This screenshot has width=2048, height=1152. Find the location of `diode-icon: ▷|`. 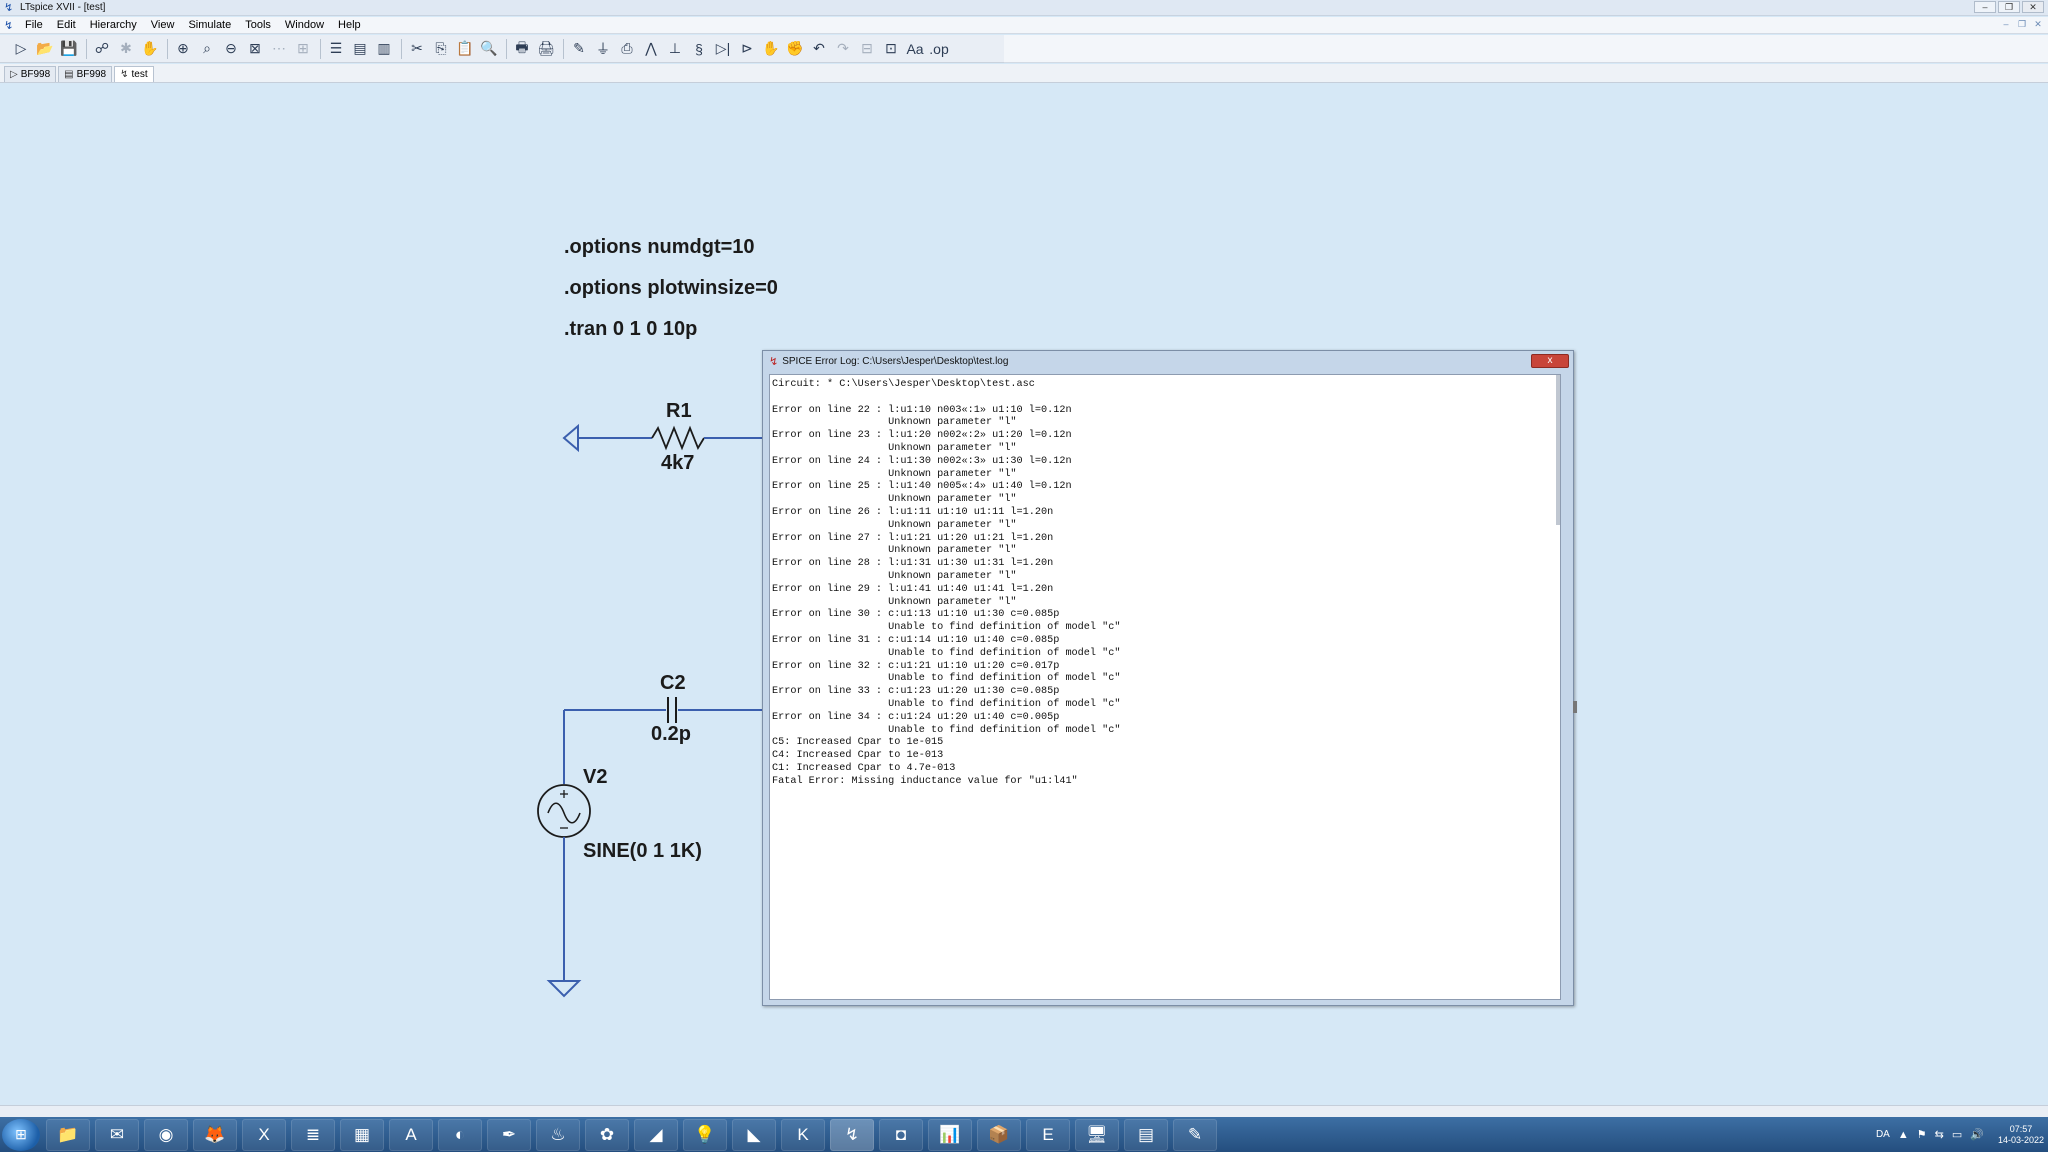

diode-icon: ▷| is located at coordinates (723, 49).